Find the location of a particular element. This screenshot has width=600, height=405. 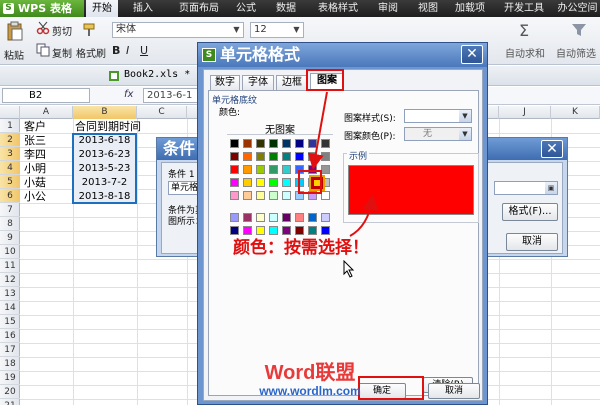

watermark: Word联盟 www.wordlm.com is located at coordinates (310, 380).